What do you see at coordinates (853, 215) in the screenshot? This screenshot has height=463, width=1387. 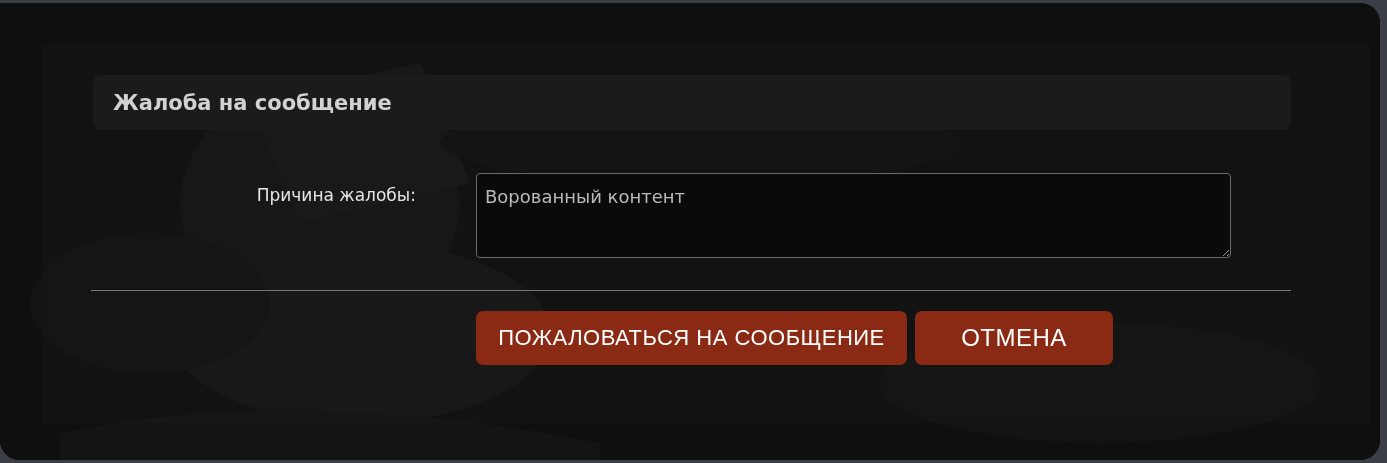 I see `reason-field: Ворованный контент` at bounding box center [853, 215].